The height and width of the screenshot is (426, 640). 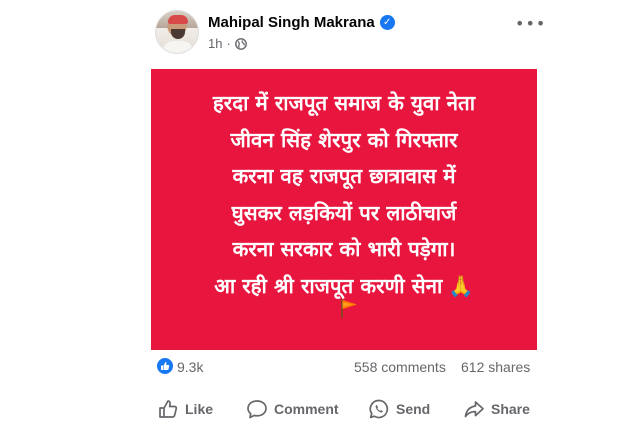 I want to click on whatsapp-icon, so click(x=379, y=409).